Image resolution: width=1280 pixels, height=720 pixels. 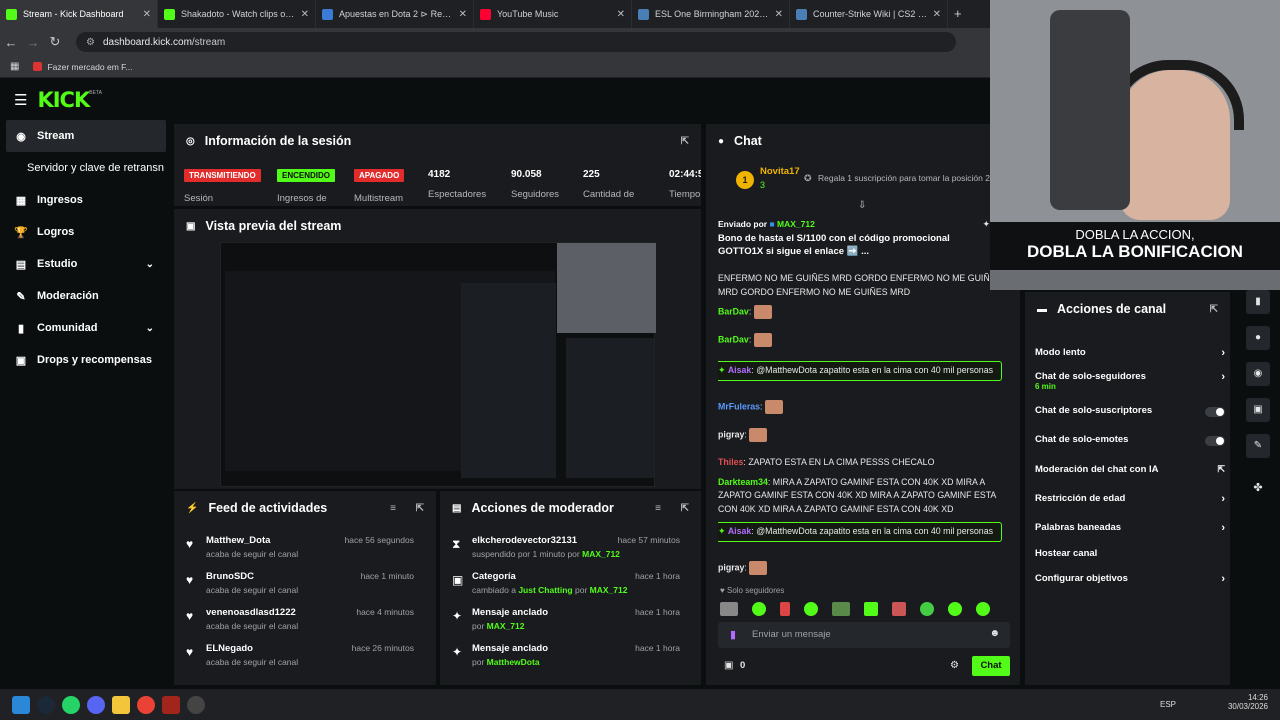 What do you see at coordinates (86, 360) in the screenshot?
I see `sidebar-item: ▣ Drops y recompensas` at bounding box center [86, 360].